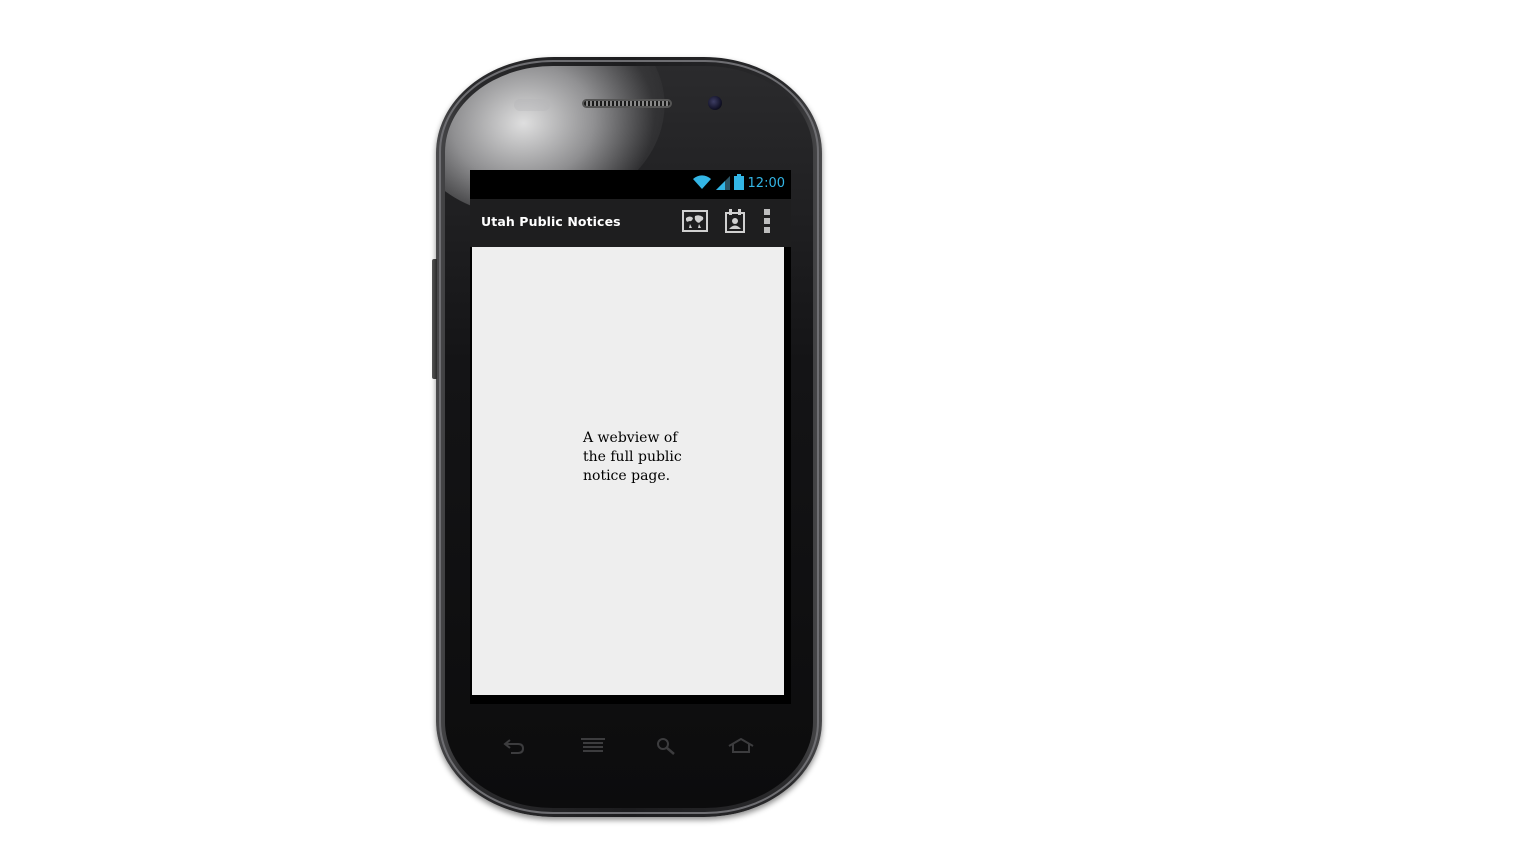 Image resolution: width=1531 pixels, height=848 pixels. I want to click on search-button, so click(666, 748).